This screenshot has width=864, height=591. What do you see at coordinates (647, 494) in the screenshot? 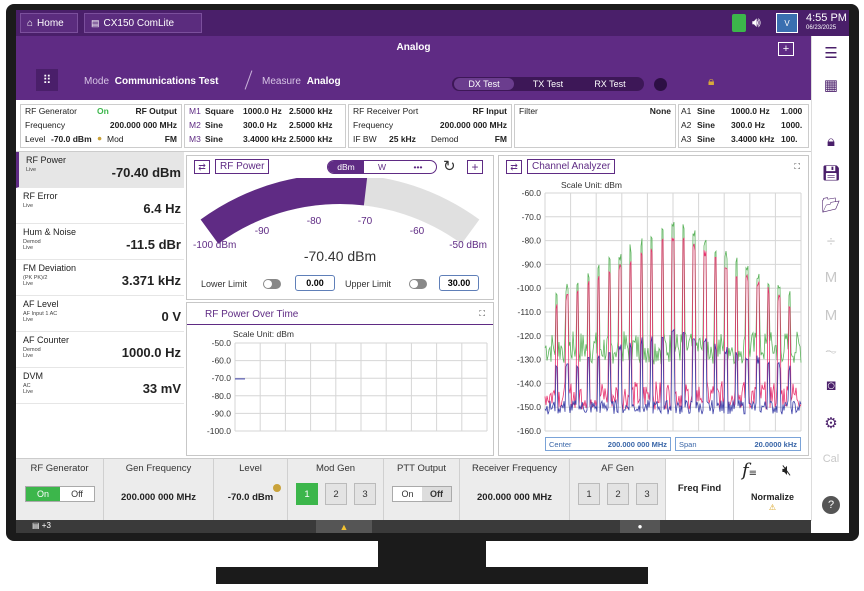
I see `af-gen-3-button: 3` at bounding box center [647, 494].